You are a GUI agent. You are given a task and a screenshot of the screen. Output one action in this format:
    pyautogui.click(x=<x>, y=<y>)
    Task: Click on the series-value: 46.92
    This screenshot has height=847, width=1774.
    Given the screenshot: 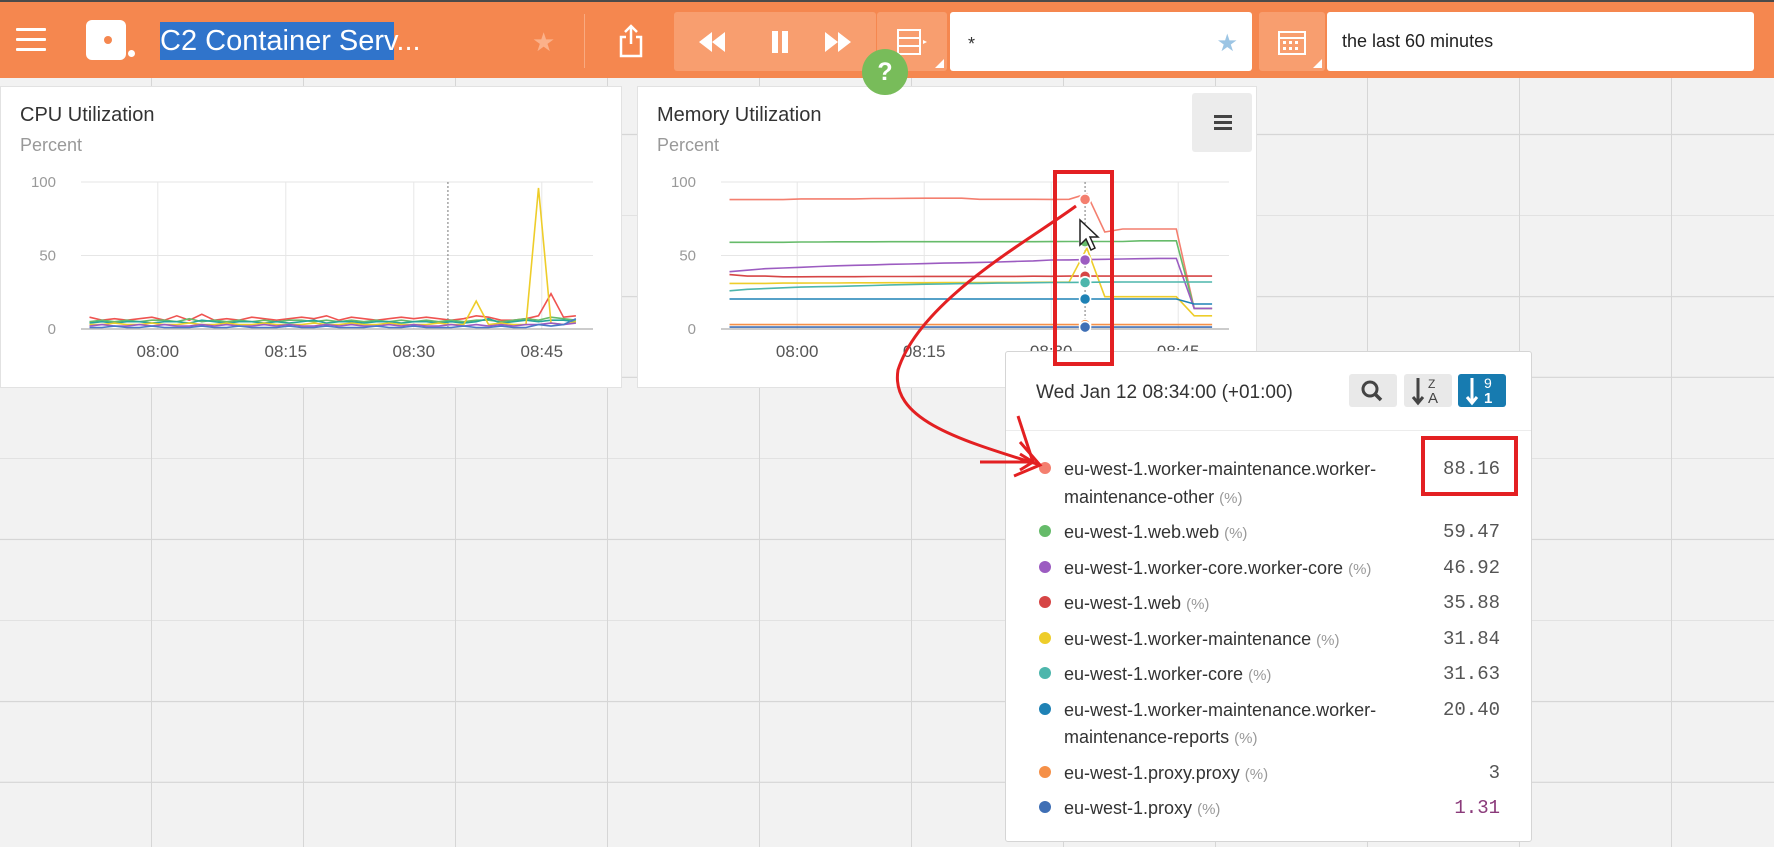 What is the action you would take?
    pyautogui.click(x=1471, y=567)
    